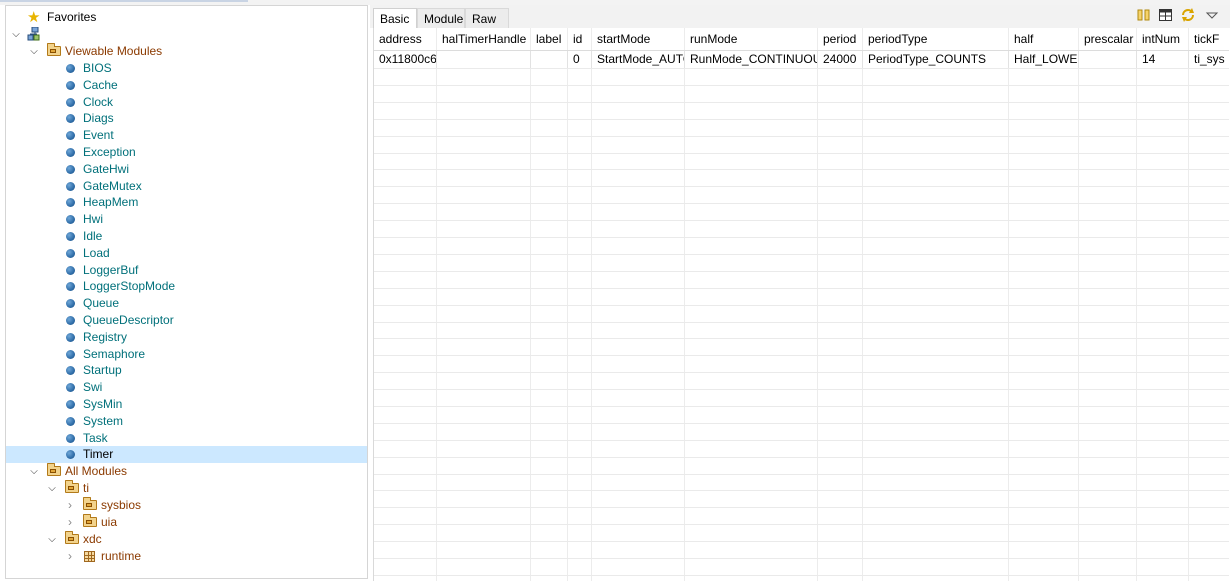 This screenshot has width=1230, height=581. What do you see at coordinates (186, 522) in the screenshot?
I see `tree-item-uia: › uia` at bounding box center [186, 522].